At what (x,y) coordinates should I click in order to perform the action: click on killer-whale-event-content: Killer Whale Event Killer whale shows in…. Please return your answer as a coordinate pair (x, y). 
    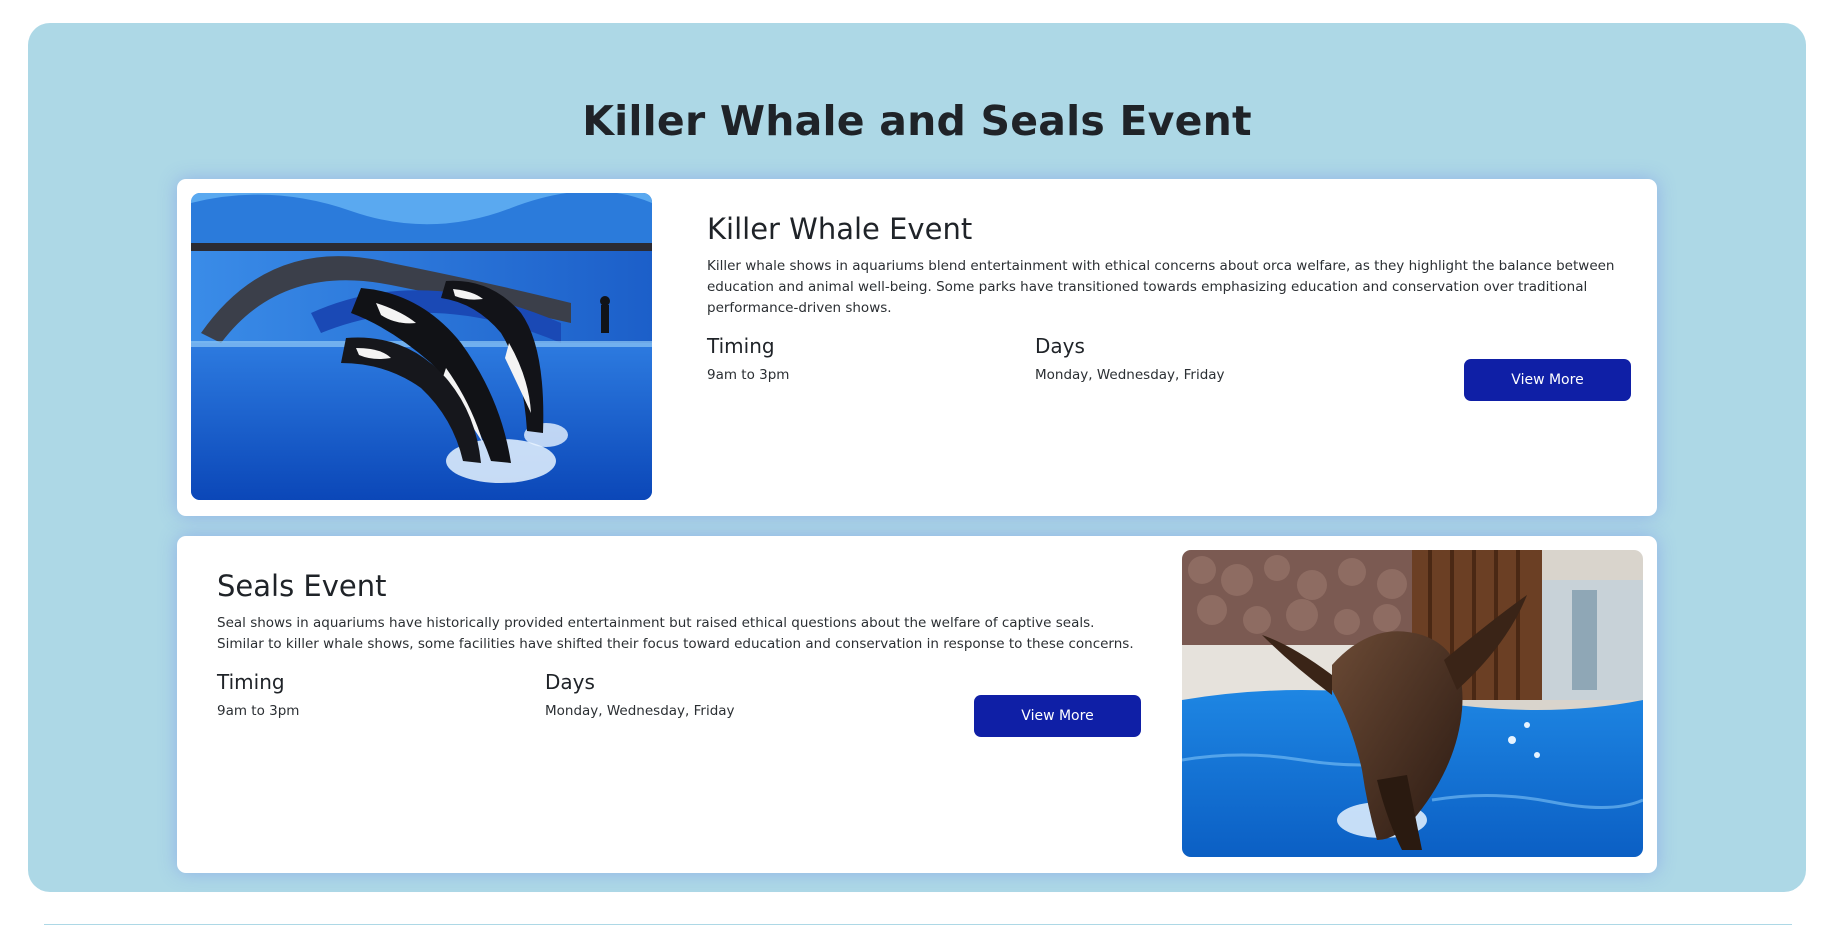
    Looking at the image, I should click on (1169, 311).